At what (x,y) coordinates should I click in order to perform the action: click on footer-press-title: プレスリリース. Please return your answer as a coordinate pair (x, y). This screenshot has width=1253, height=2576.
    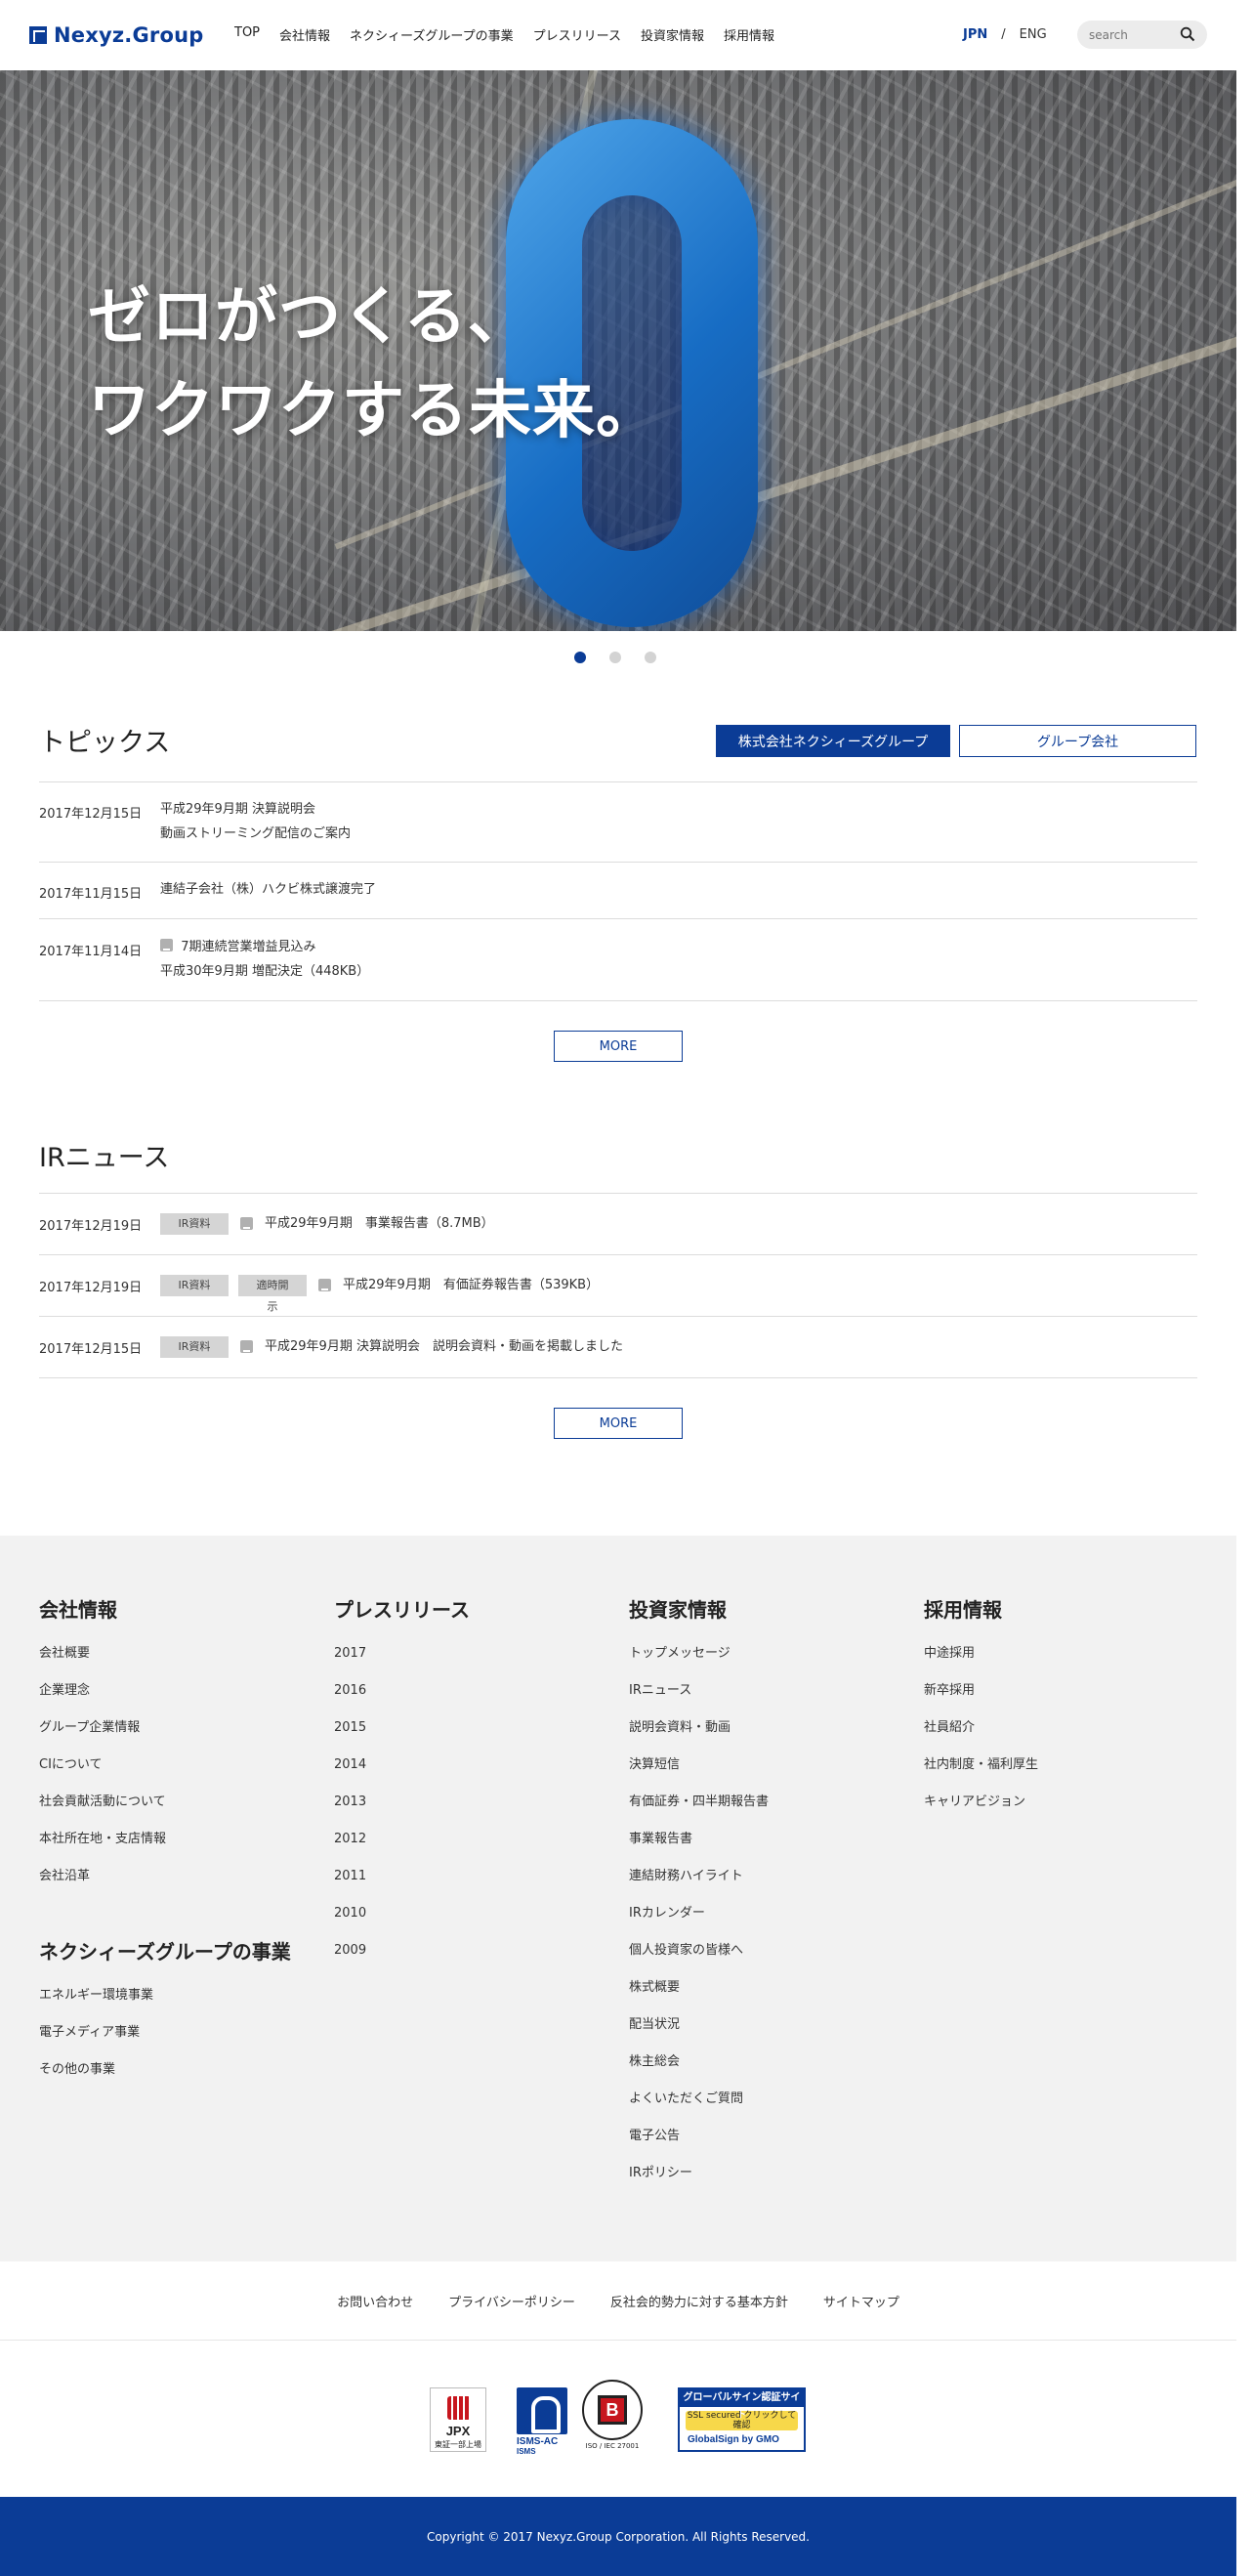
    Looking at the image, I should click on (402, 1608).